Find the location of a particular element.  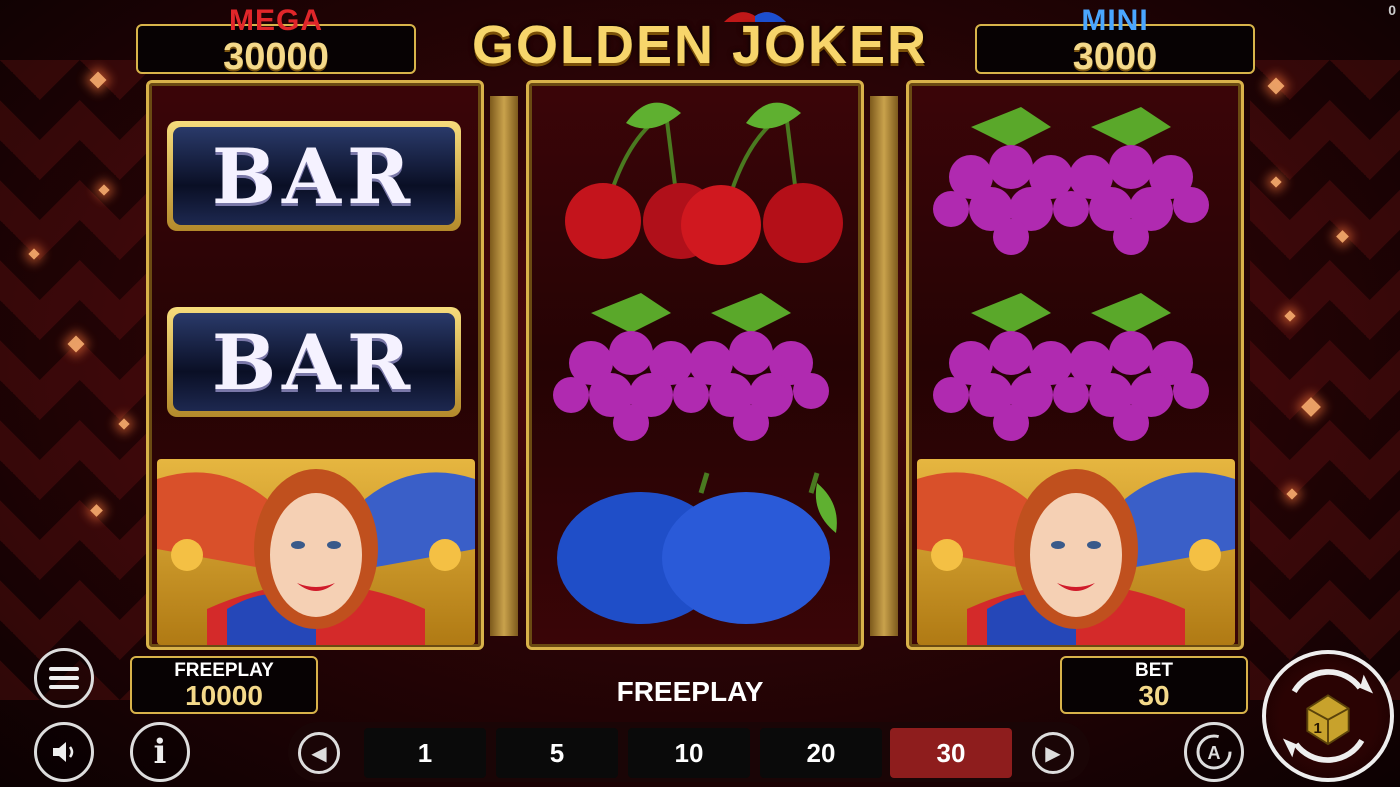

freeplay-balance-value: 10000 is located at coordinates (224, 695).